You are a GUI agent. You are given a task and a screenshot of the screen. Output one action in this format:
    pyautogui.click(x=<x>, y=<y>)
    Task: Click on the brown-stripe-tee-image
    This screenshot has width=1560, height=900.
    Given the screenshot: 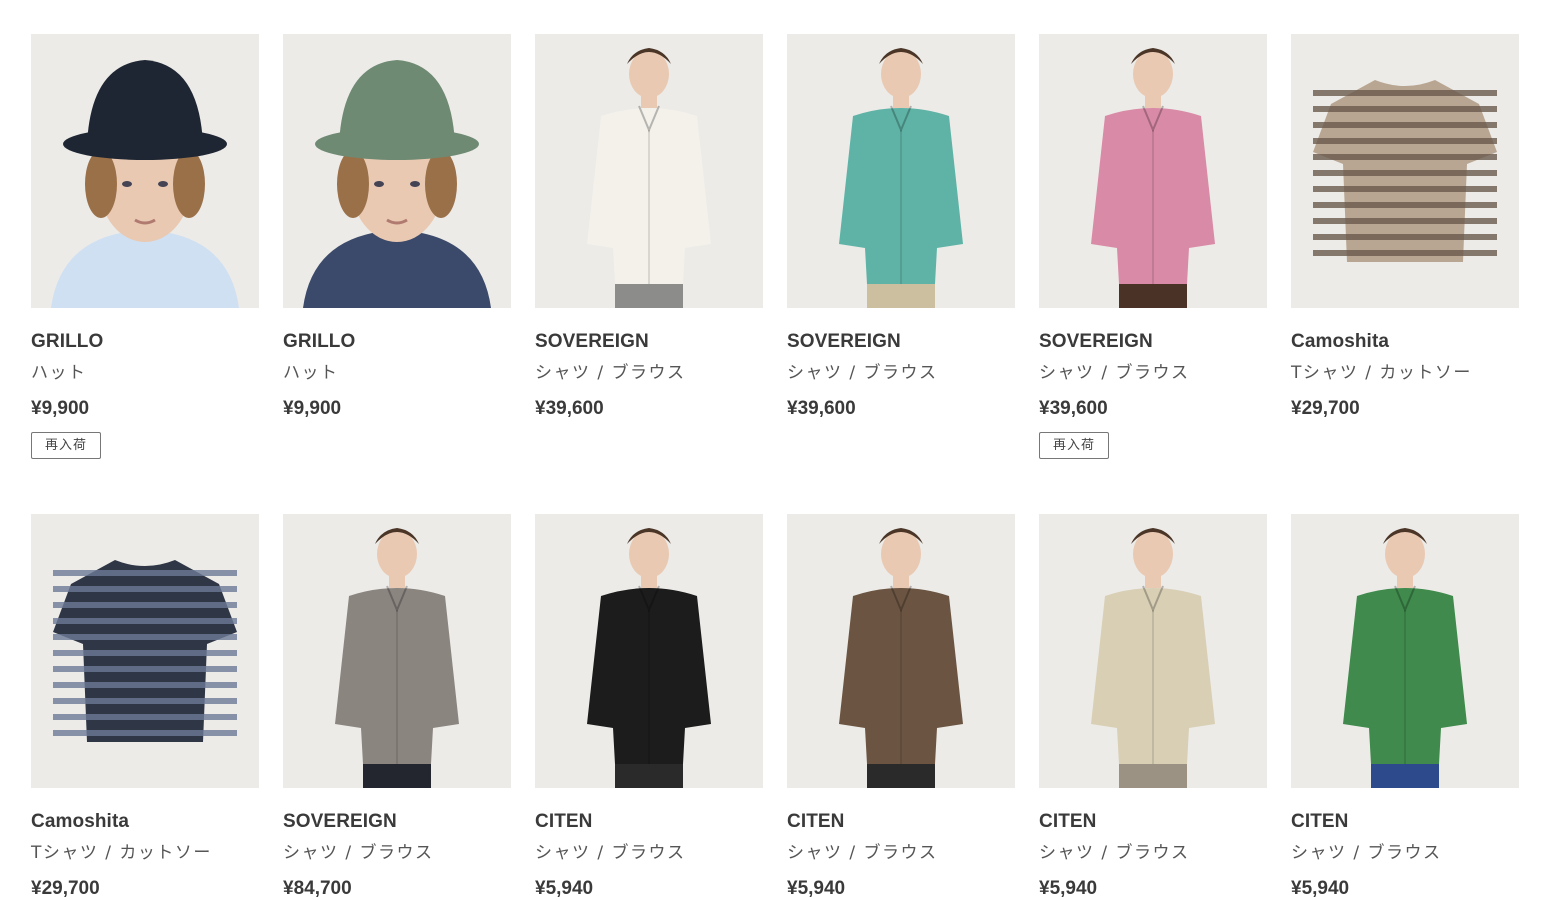 What is the action you would take?
    pyautogui.click(x=1405, y=171)
    